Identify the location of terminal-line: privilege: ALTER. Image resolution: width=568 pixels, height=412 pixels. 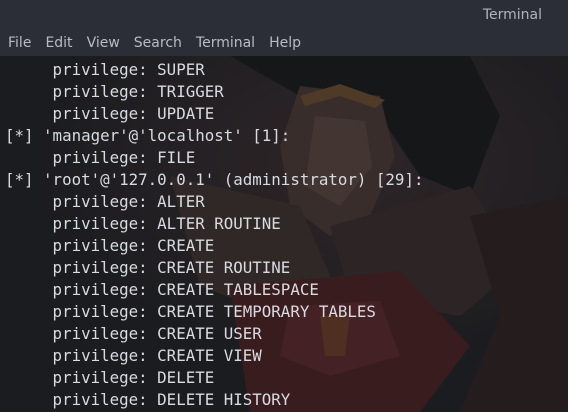
(105, 201).